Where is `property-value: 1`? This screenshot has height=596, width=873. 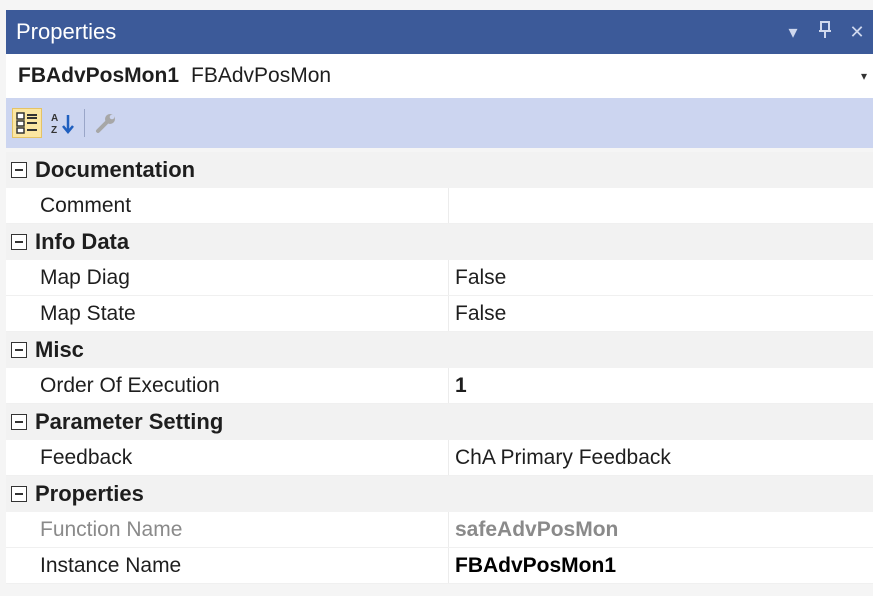 property-value: 1 is located at coordinates (661, 385).